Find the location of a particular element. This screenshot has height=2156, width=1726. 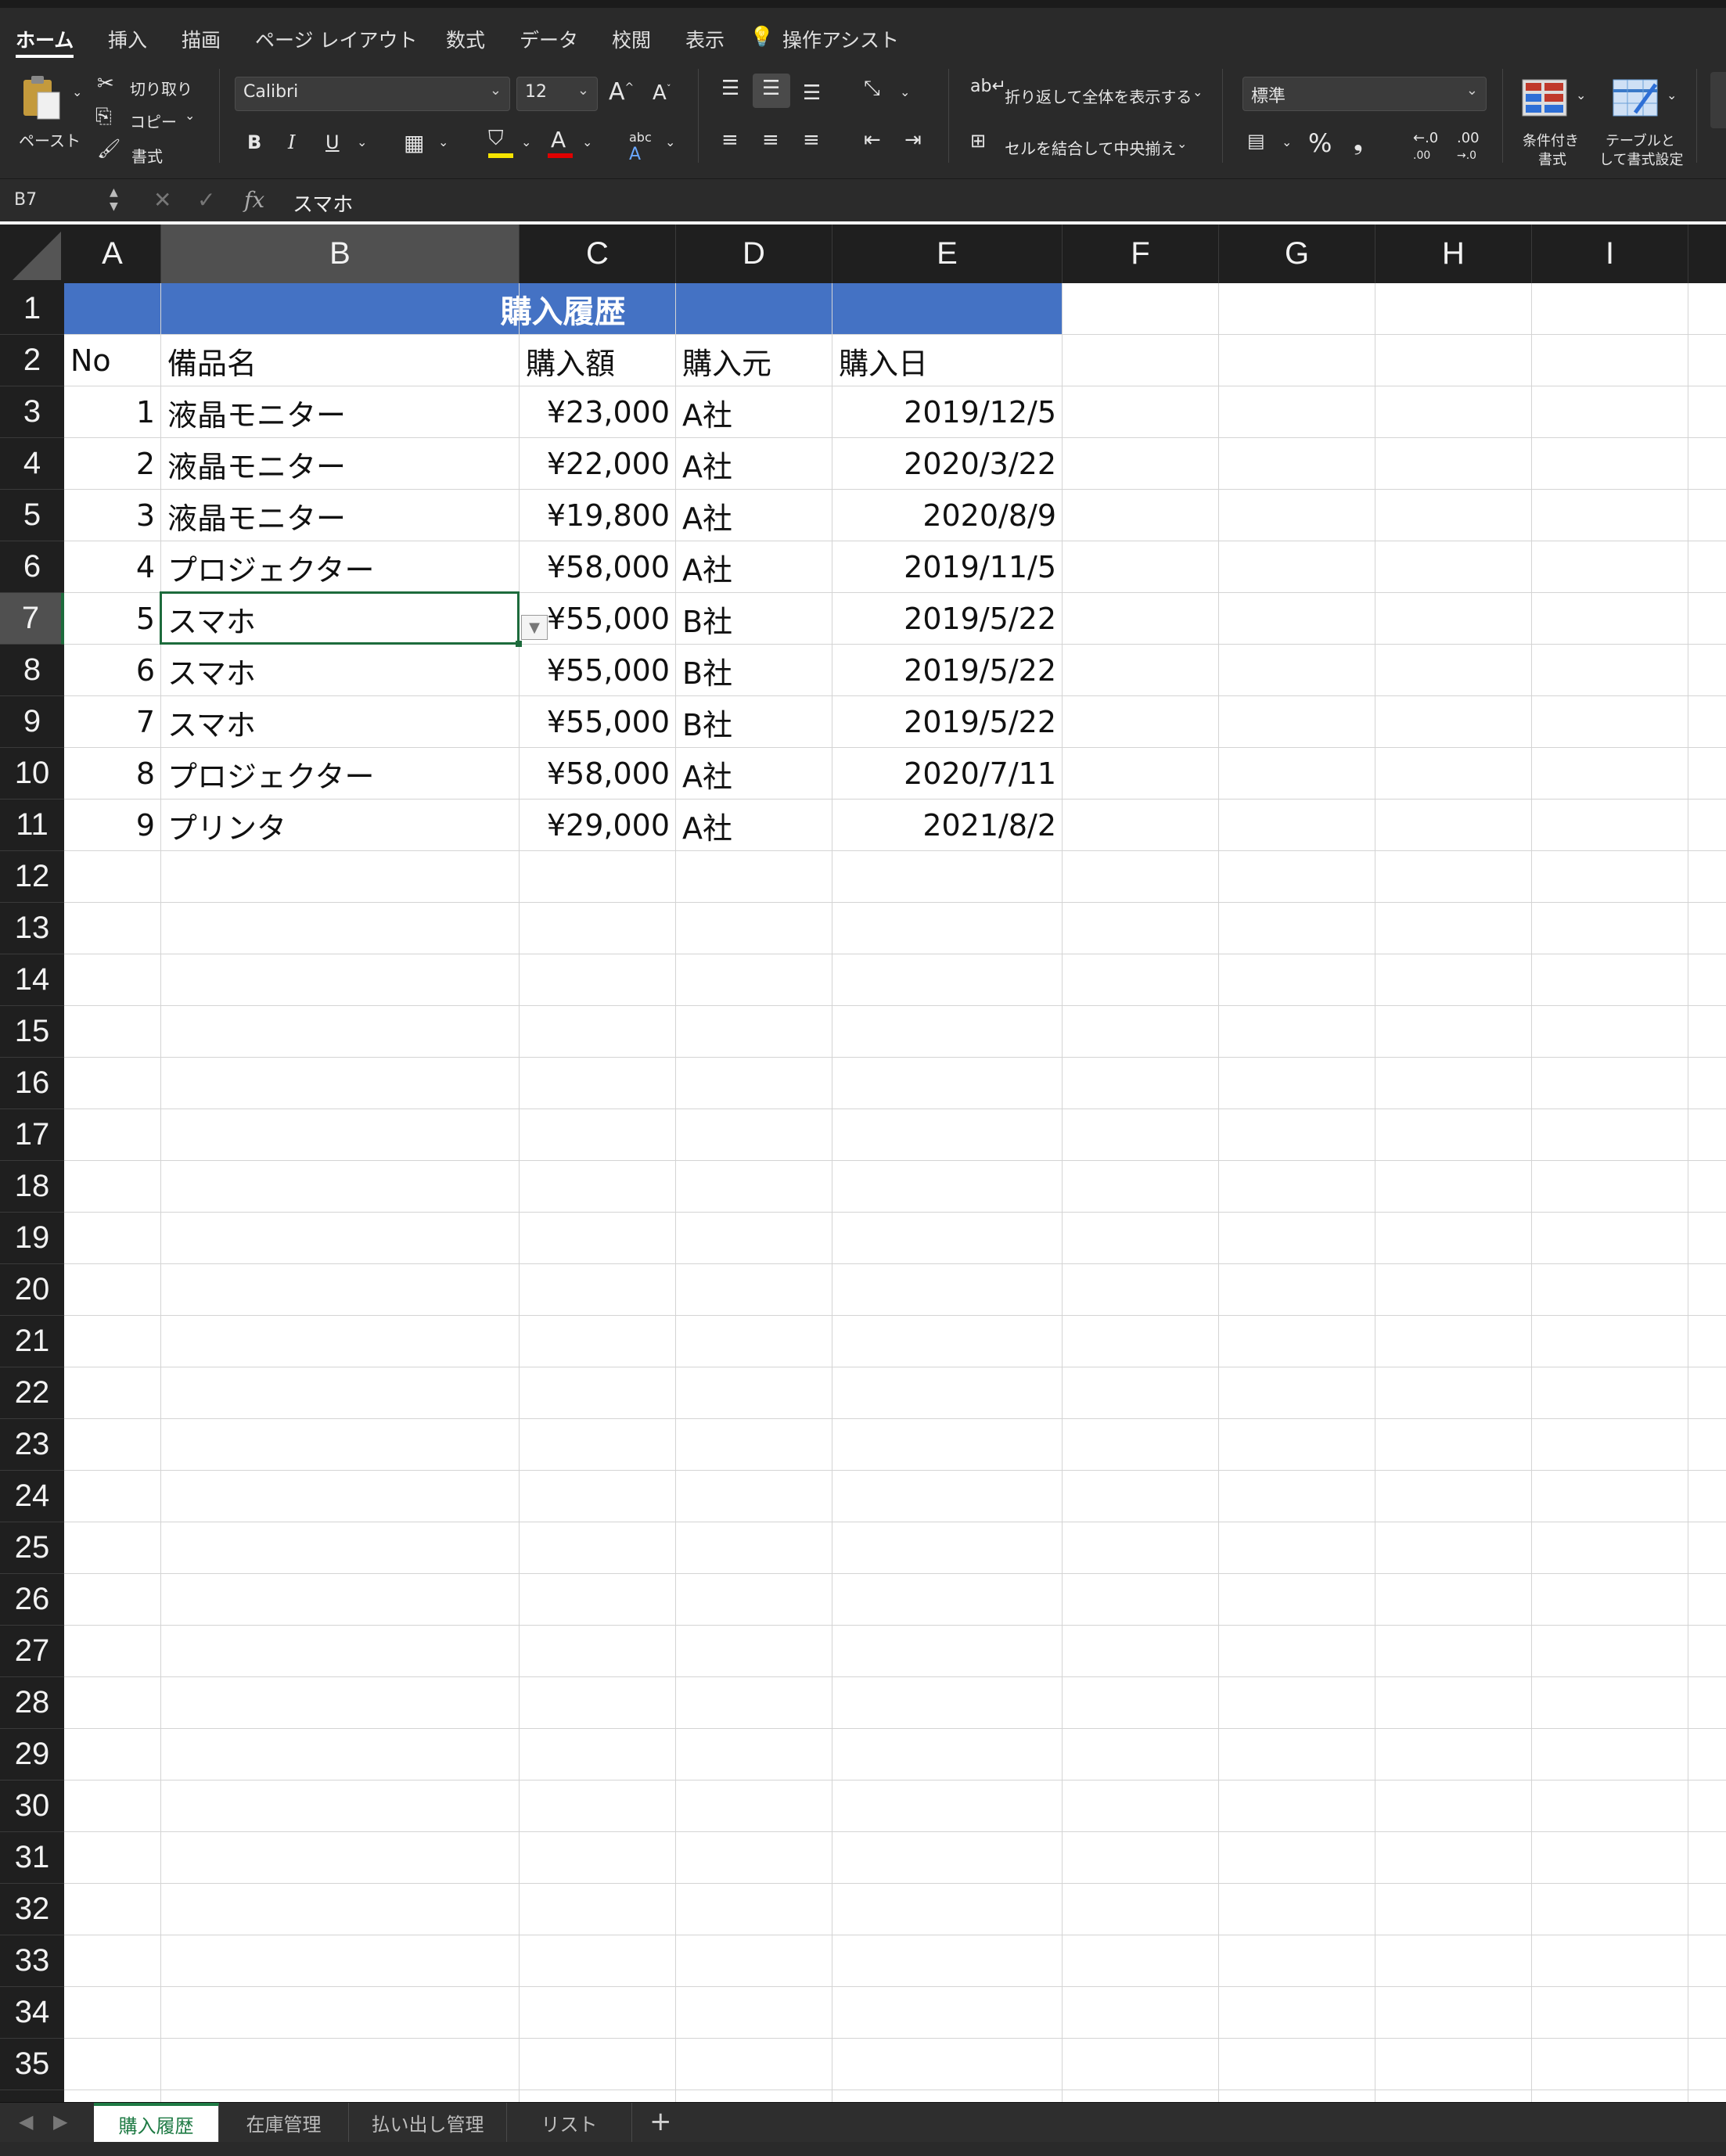

wrap-text-button: 折り返して全体を表示する is located at coordinates (1098, 95).